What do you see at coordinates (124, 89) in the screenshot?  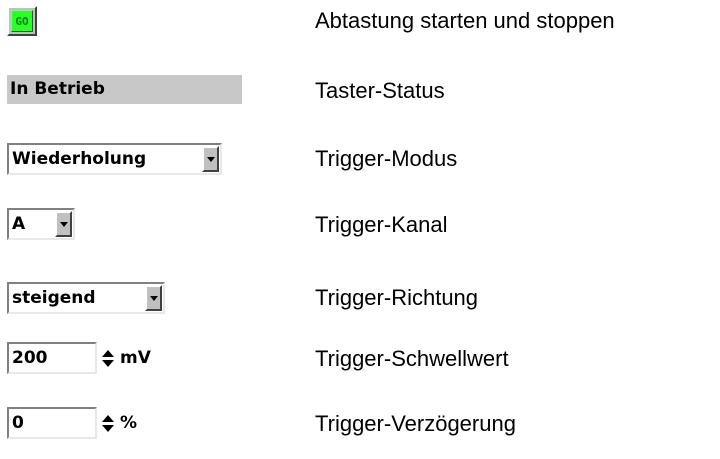 I see `status-panel: In Betrieb` at bounding box center [124, 89].